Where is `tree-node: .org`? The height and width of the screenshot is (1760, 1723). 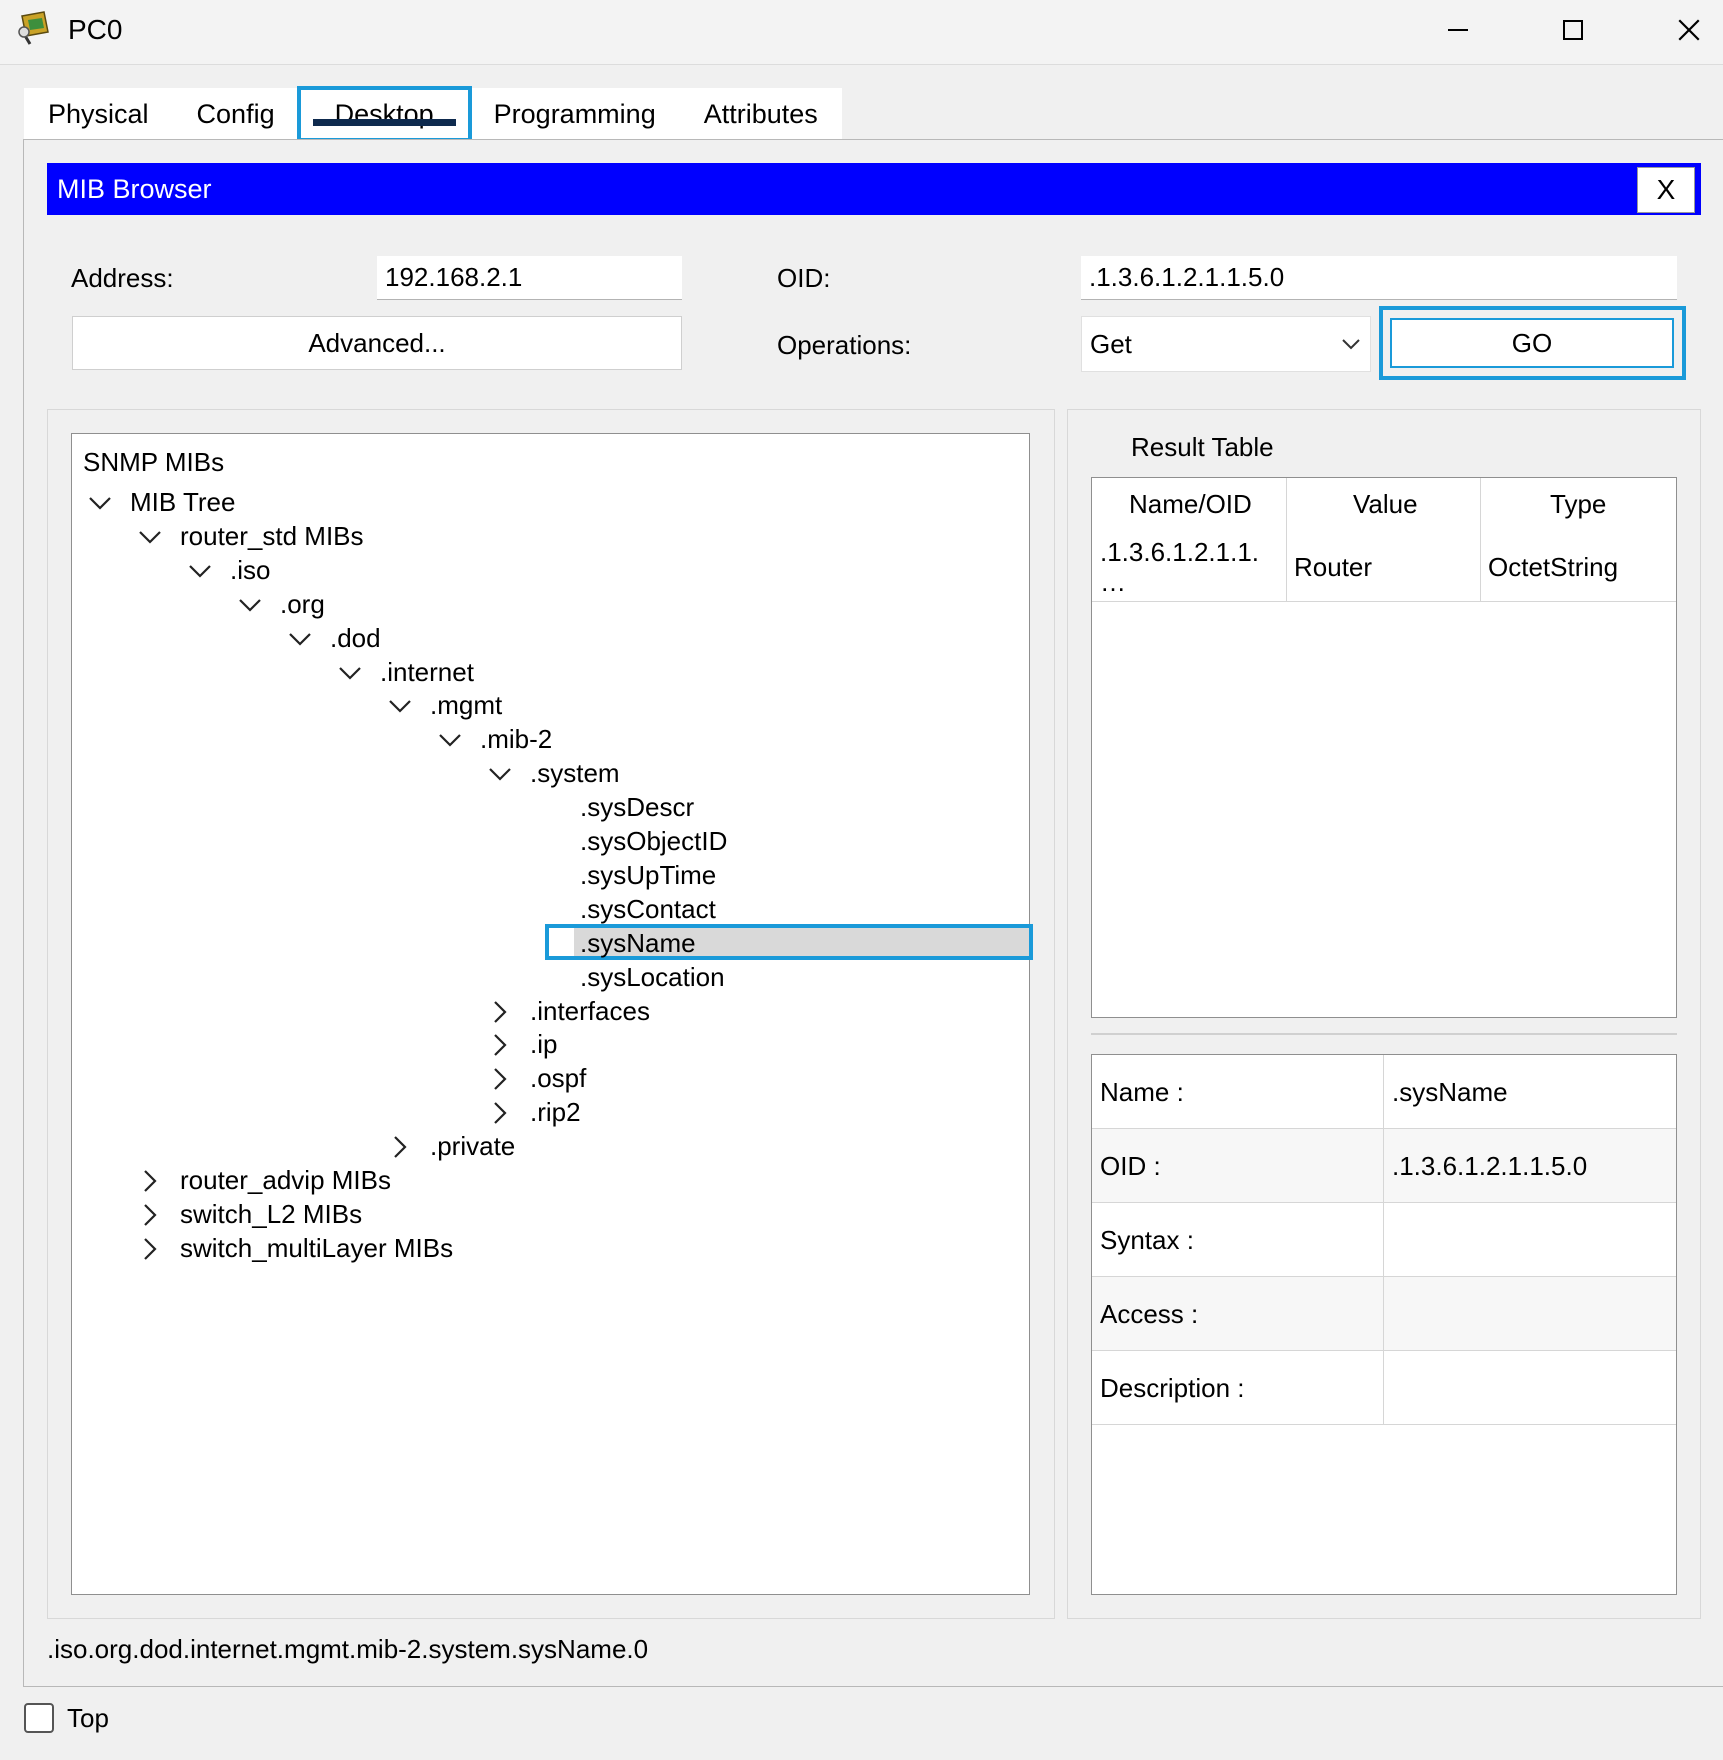 tree-node: .org is located at coordinates (302, 604).